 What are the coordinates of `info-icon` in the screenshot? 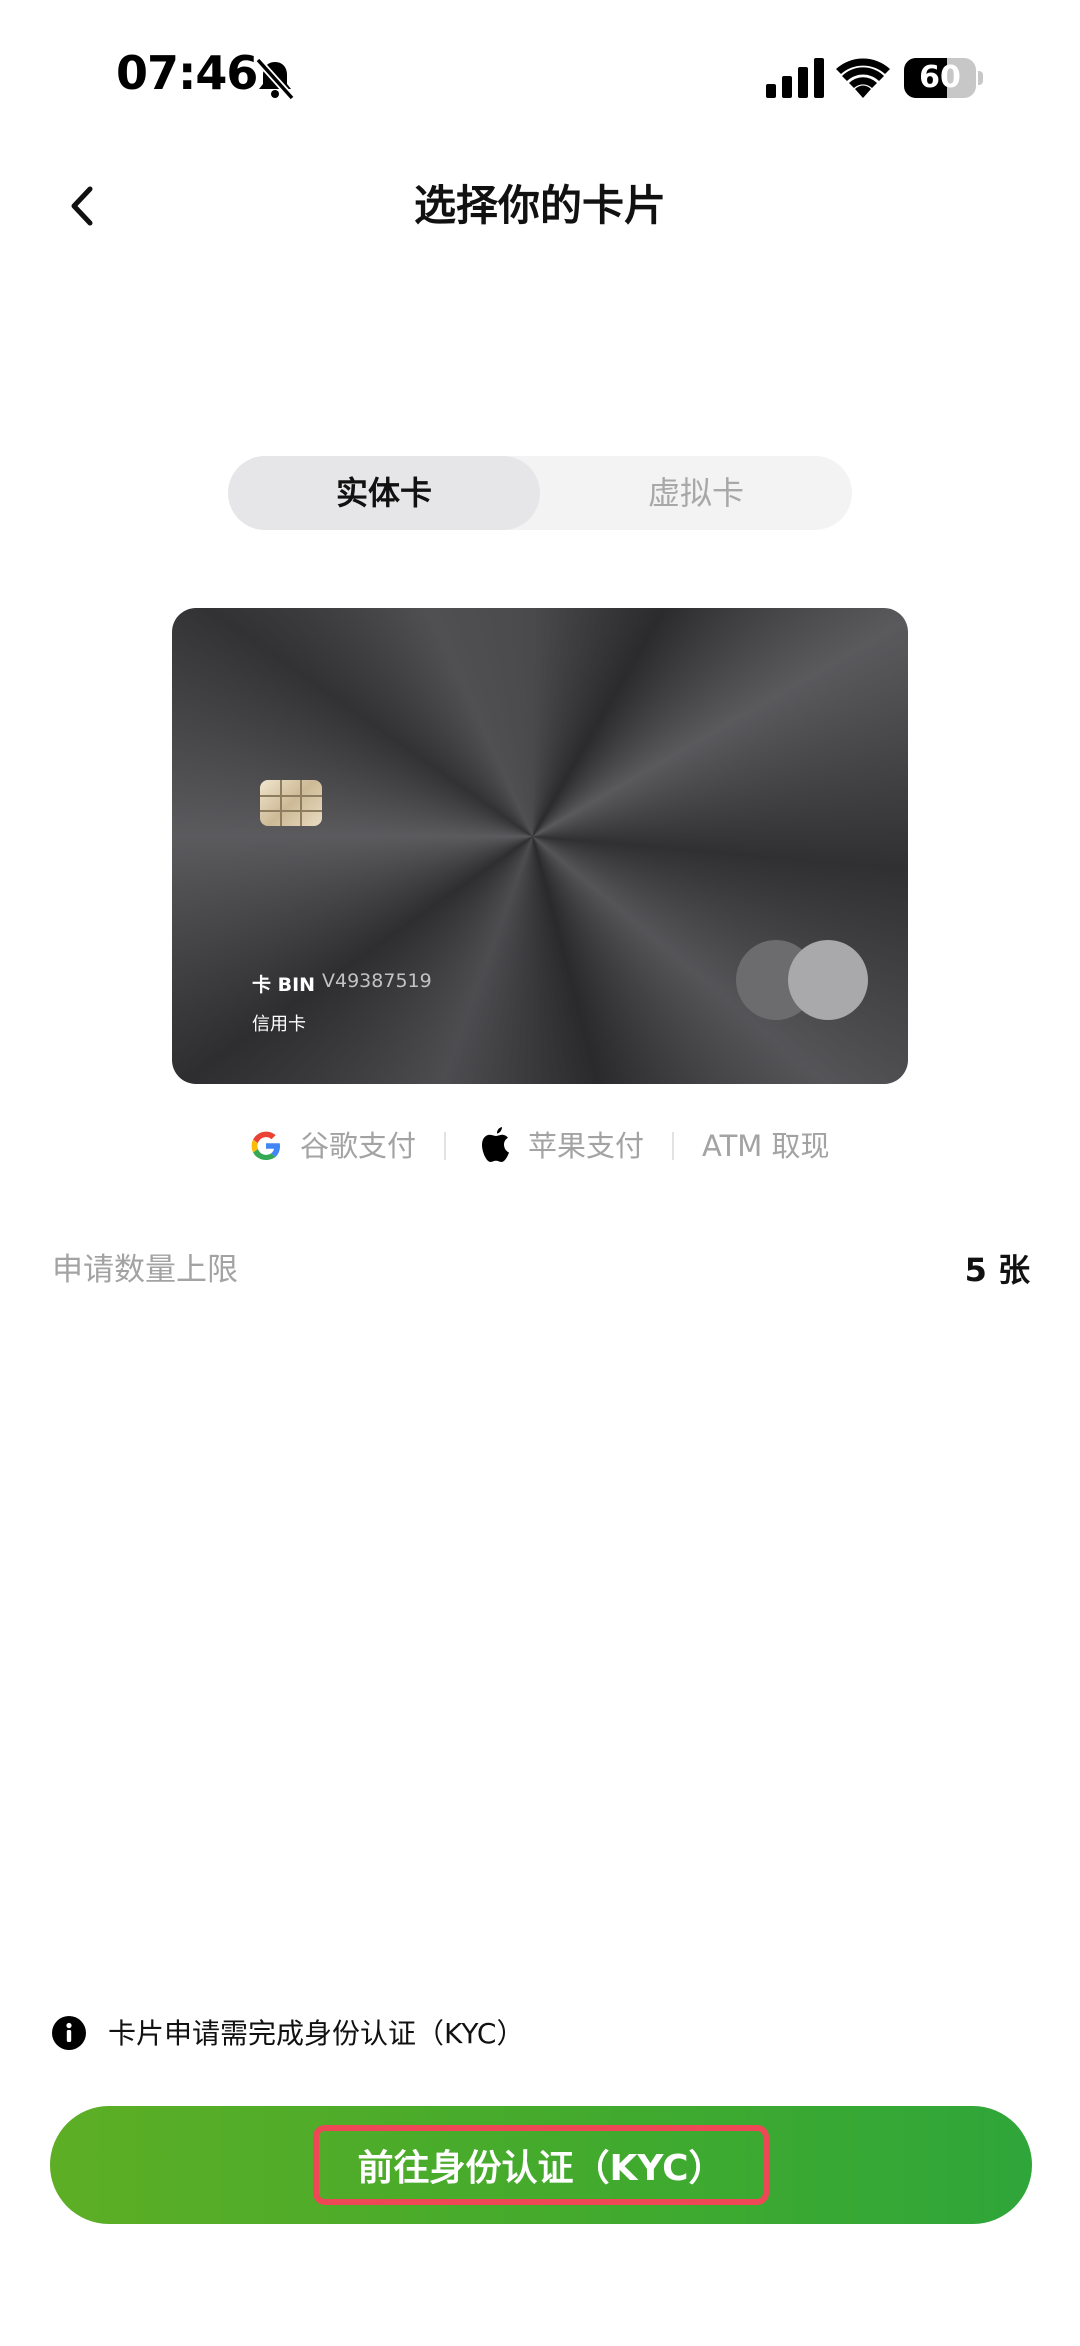 It's located at (69, 2033).